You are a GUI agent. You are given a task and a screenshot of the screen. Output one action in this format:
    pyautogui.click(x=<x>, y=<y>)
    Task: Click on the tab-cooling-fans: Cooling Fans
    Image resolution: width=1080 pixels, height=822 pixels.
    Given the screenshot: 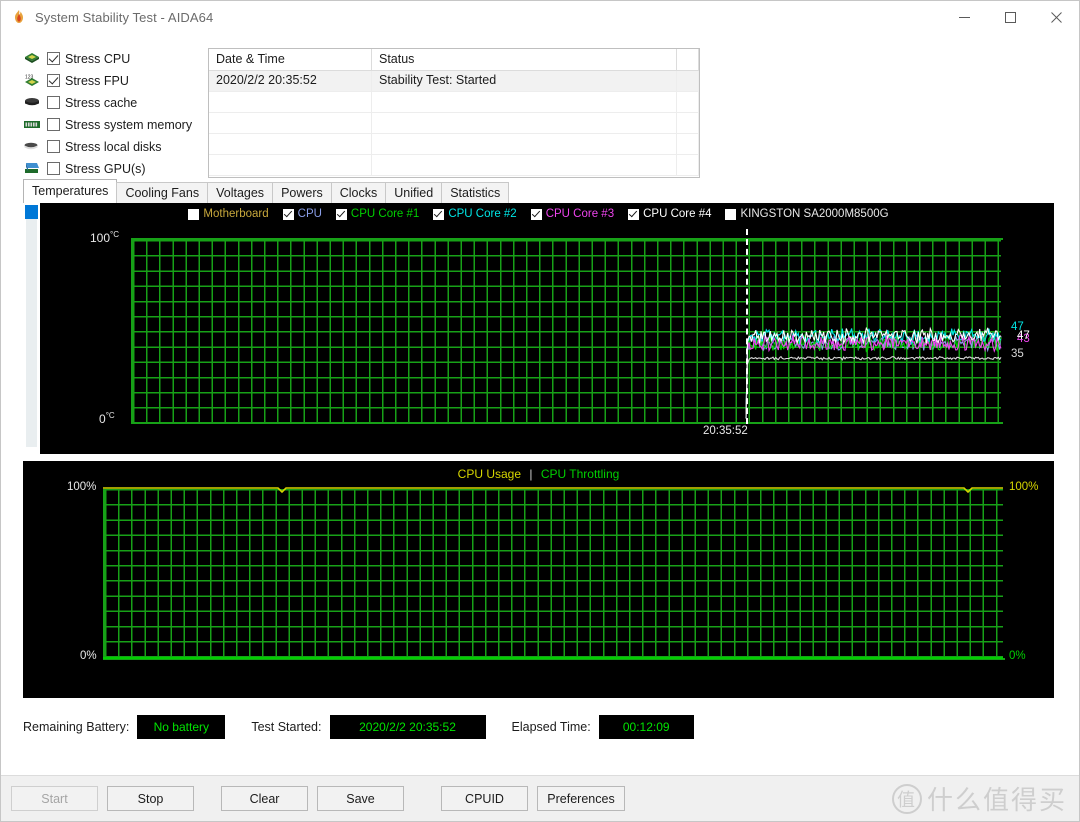 What is the action you would take?
    pyautogui.click(x=162, y=192)
    